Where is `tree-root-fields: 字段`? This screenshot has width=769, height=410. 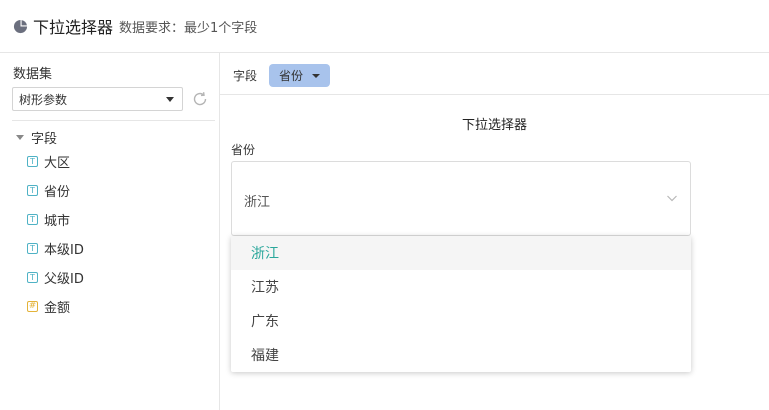 tree-root-fields: 字段 is located at coordinates (36, 137).